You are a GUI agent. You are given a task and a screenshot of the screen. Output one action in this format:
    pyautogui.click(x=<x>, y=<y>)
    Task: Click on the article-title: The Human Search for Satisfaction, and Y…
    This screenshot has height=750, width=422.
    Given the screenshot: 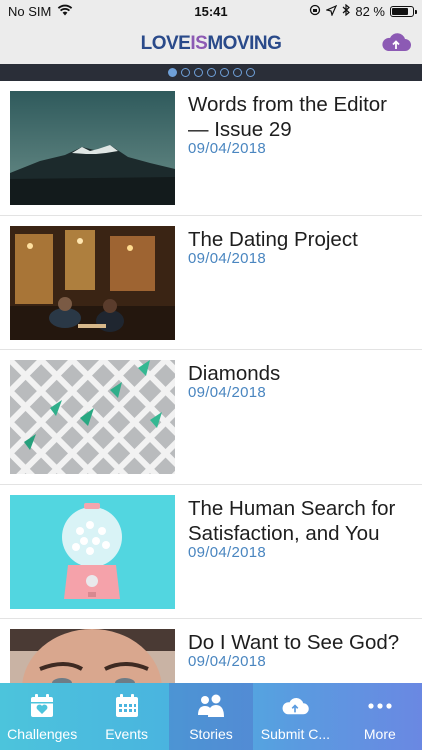 What is the action you would take?
    pyautogui.click(x=292, y=520)
    